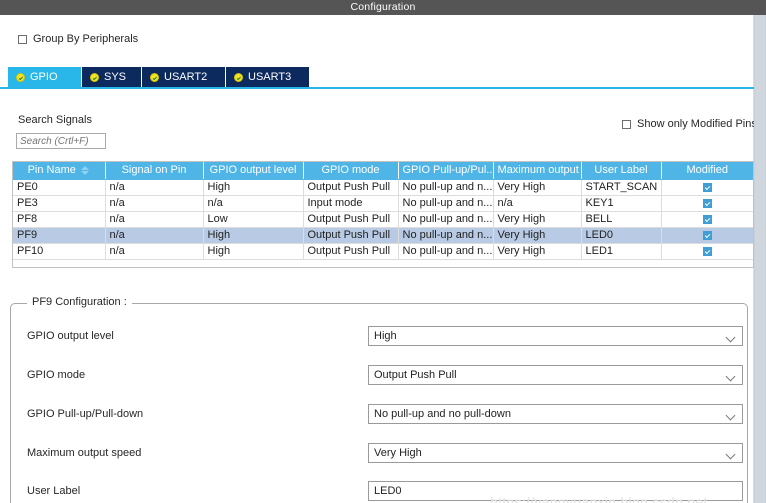  Describe the element at coordinates (85, 170) in the screenshot. I see `sort-arrows-icon` at that location.